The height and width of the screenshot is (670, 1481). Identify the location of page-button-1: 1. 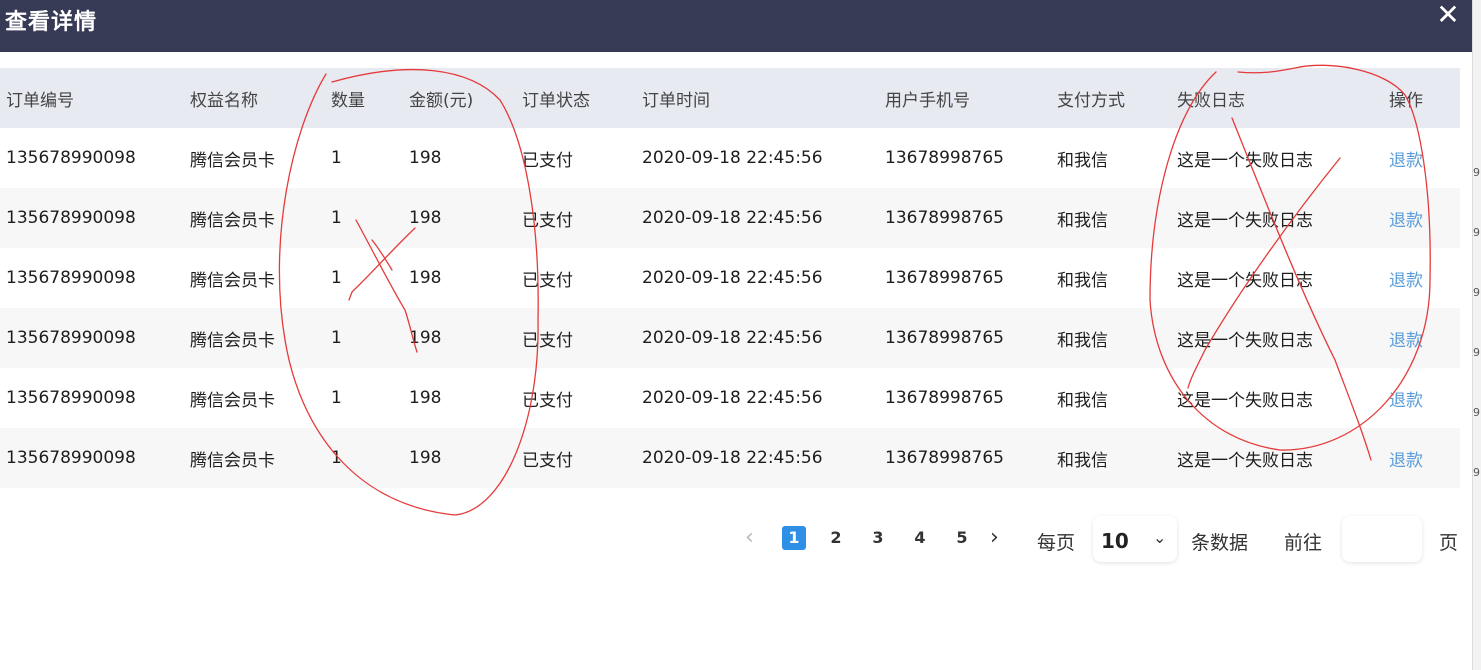
(794, 538).